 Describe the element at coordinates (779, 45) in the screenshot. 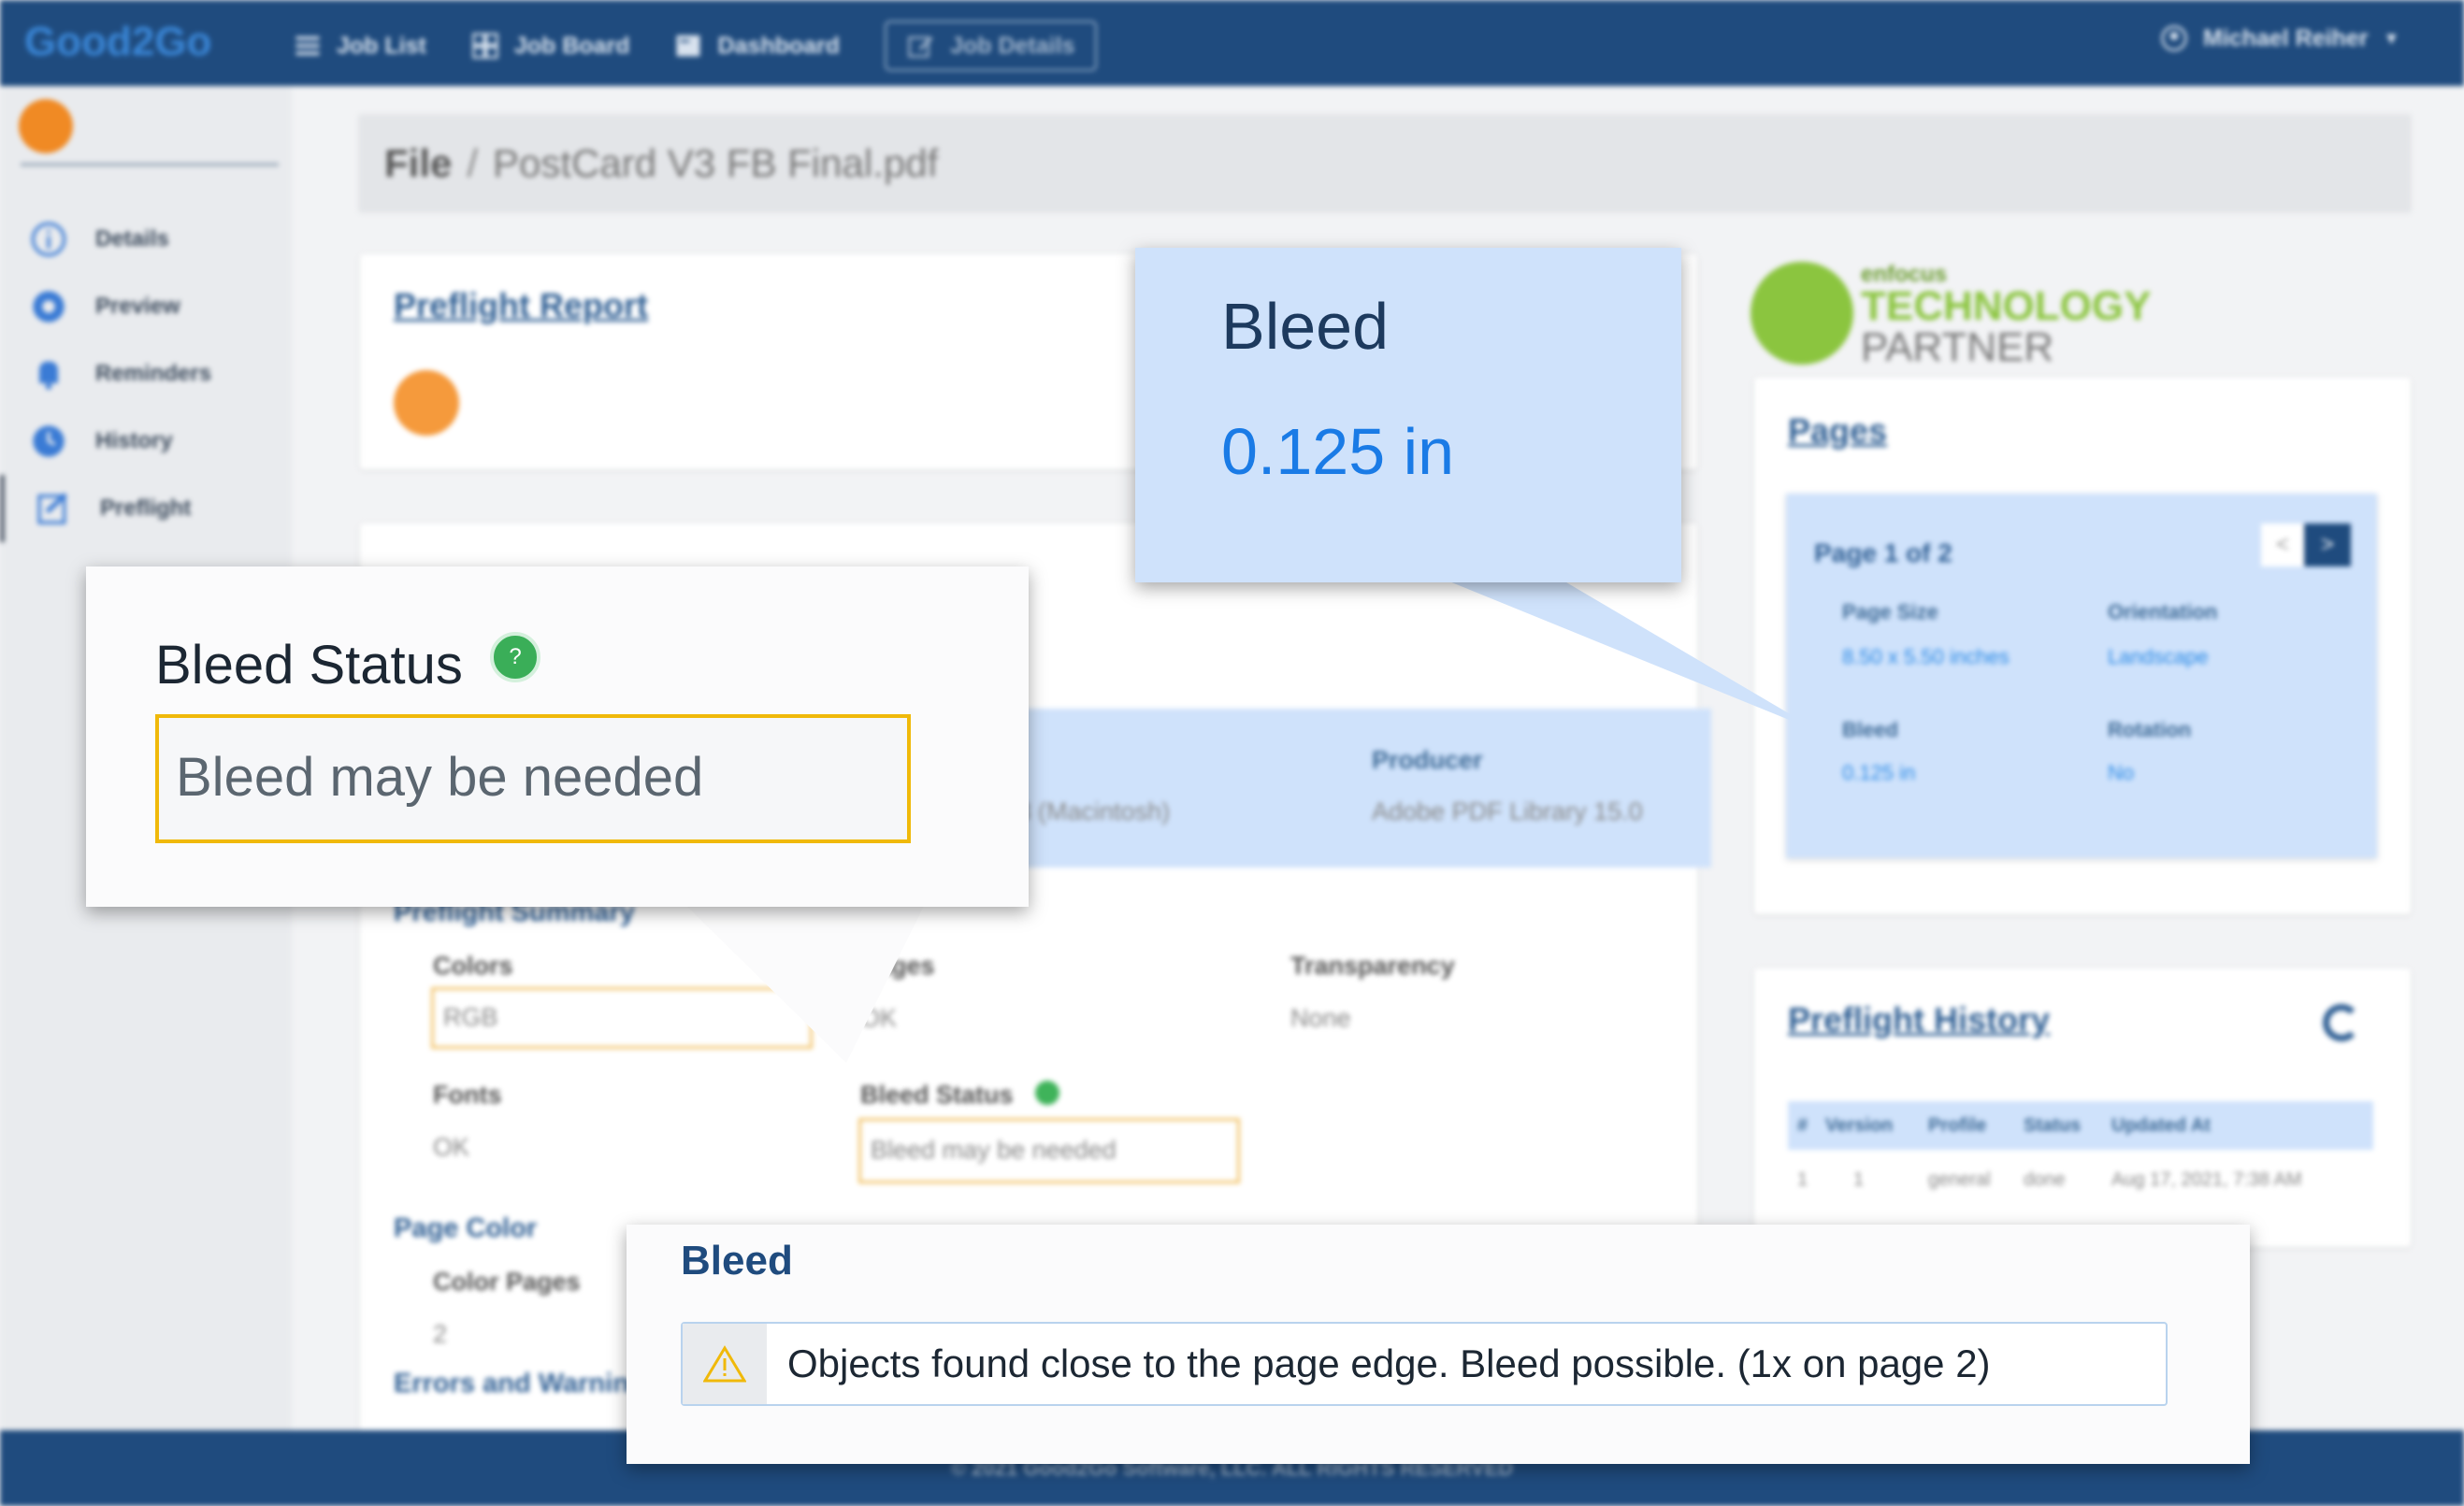

I see `nav-dashboard-label: Dashboard` at that location.